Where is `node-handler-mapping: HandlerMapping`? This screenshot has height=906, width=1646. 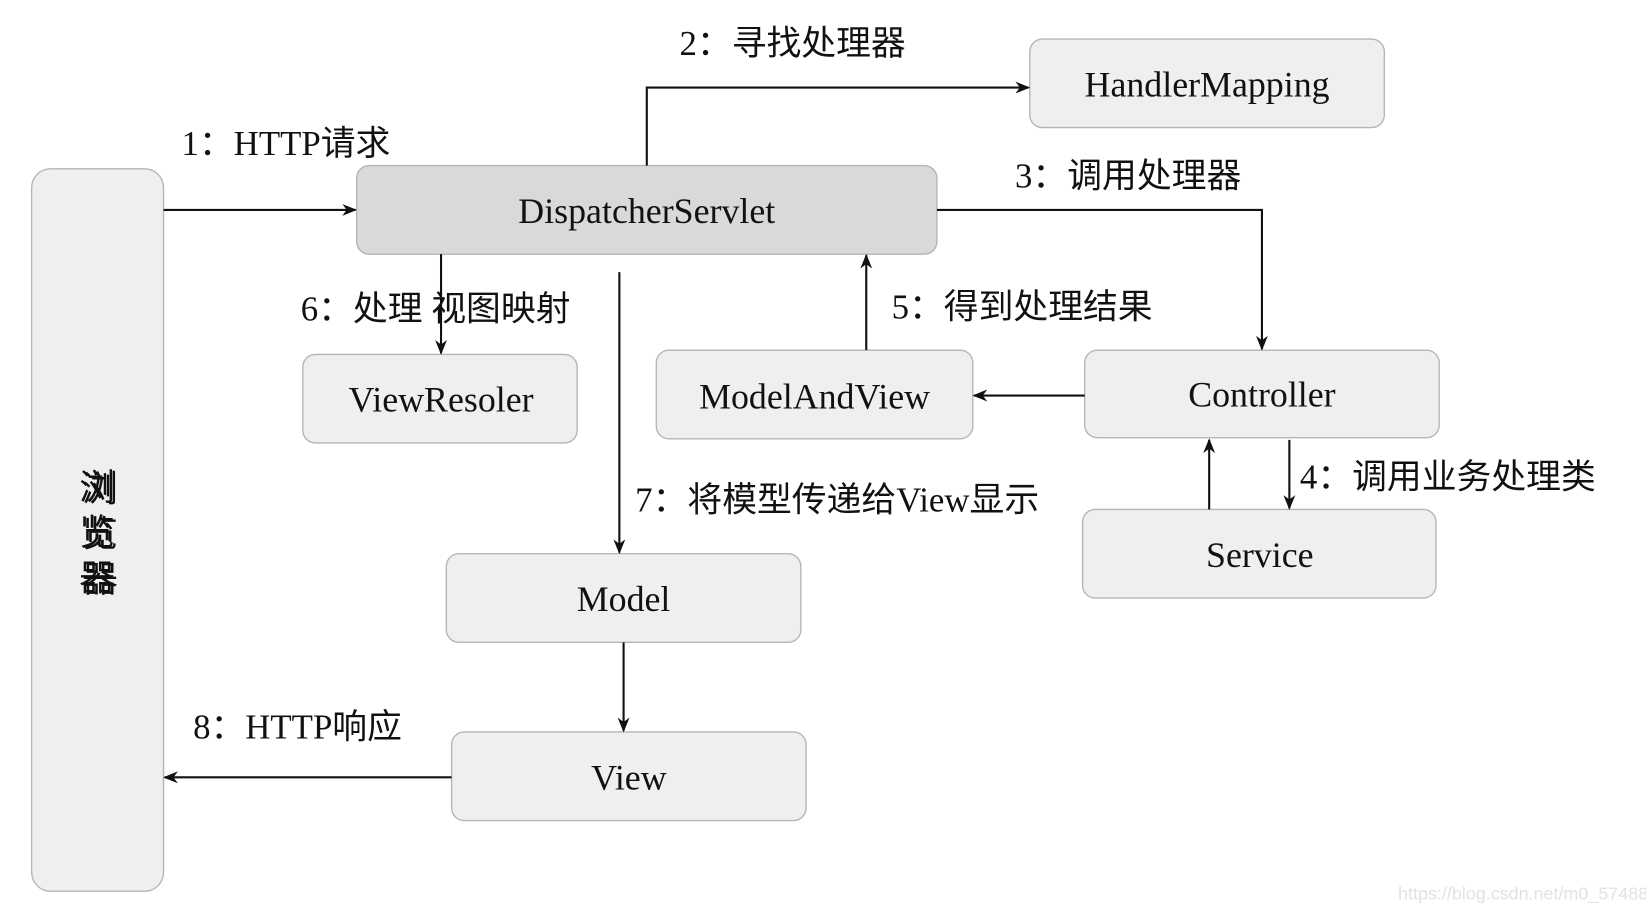 node-handler-mapping: HandlerMapping is located at coordinates (1207, 83).